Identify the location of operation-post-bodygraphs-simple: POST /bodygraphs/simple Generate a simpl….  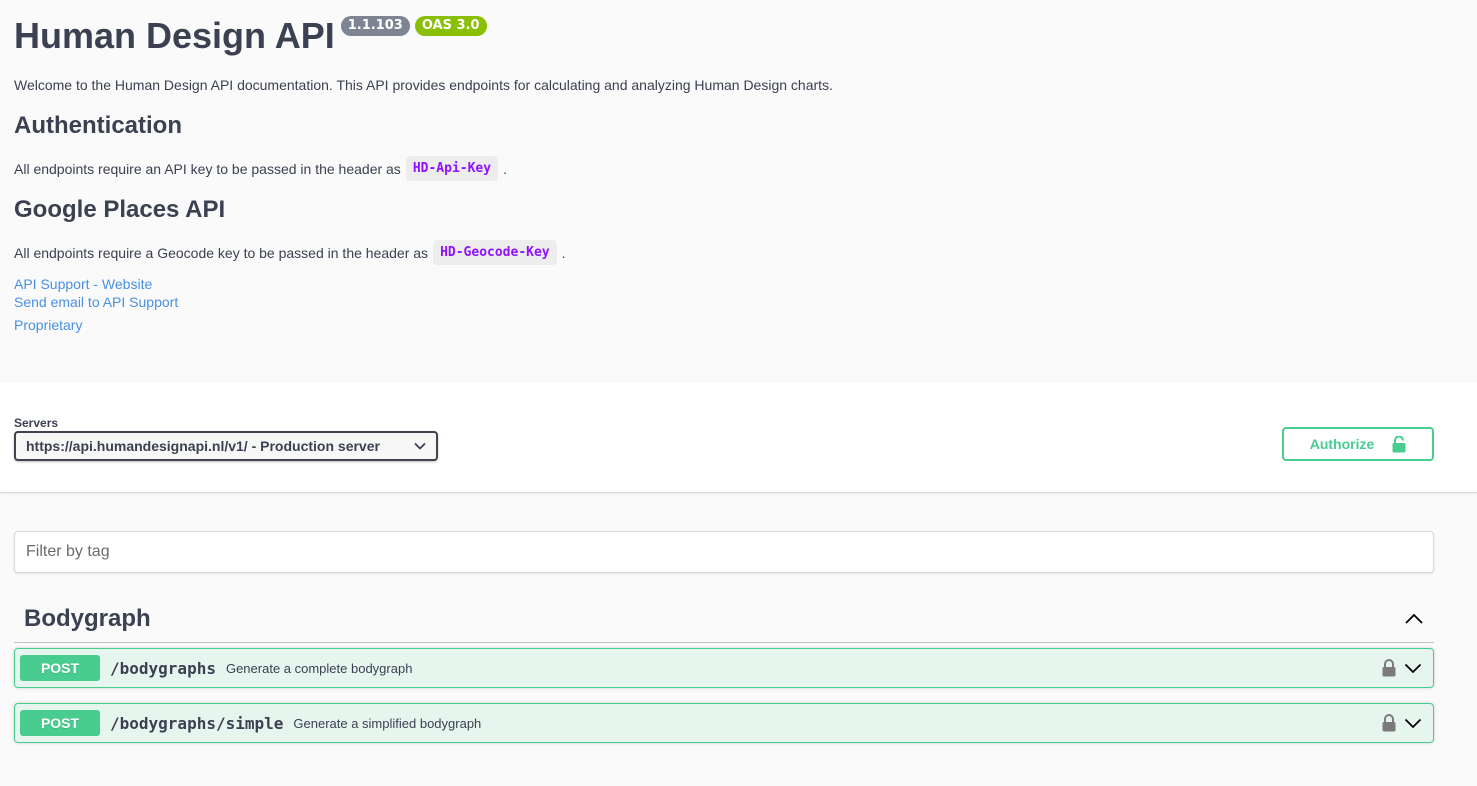
(724, 723).